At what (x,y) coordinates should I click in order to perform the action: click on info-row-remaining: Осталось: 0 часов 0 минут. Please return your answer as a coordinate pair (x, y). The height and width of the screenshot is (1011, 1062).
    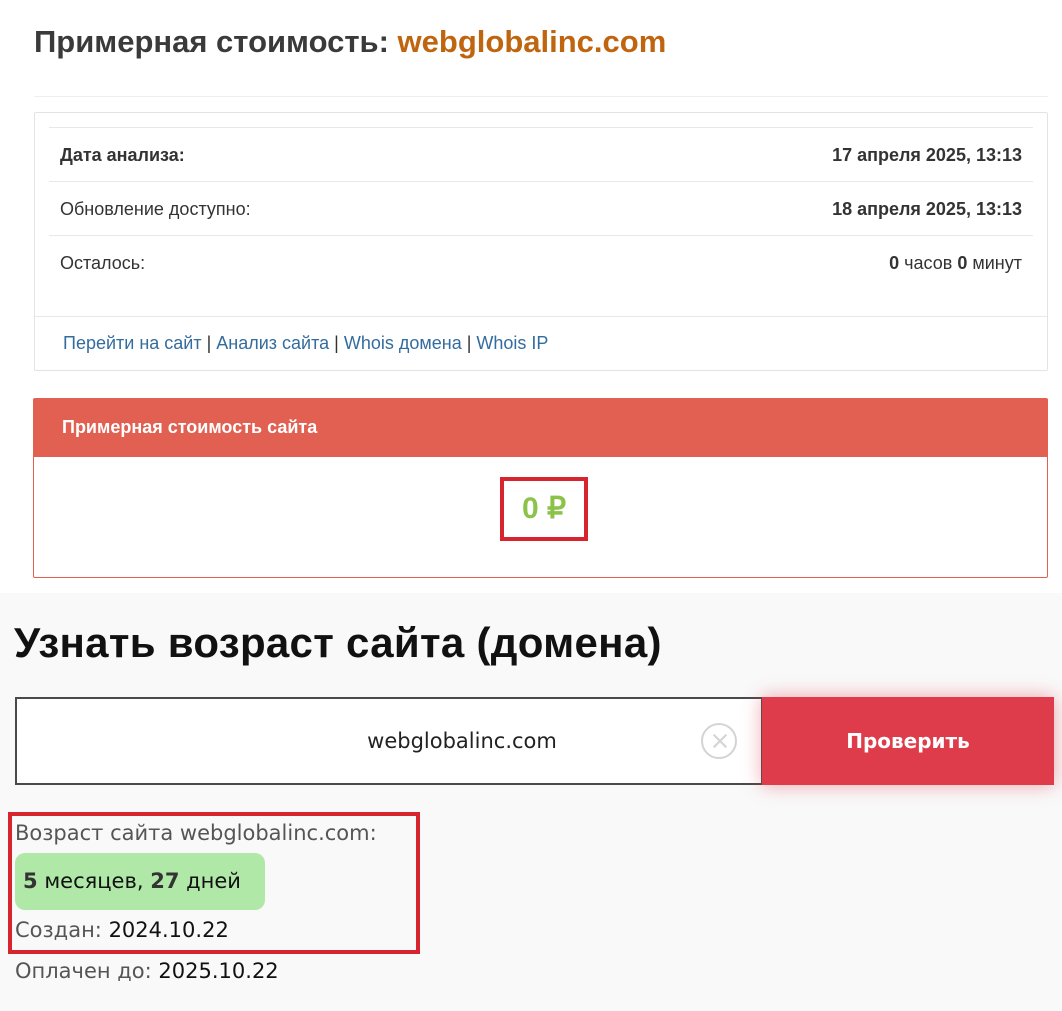
    Looking at the image, I should click on (541, 262).